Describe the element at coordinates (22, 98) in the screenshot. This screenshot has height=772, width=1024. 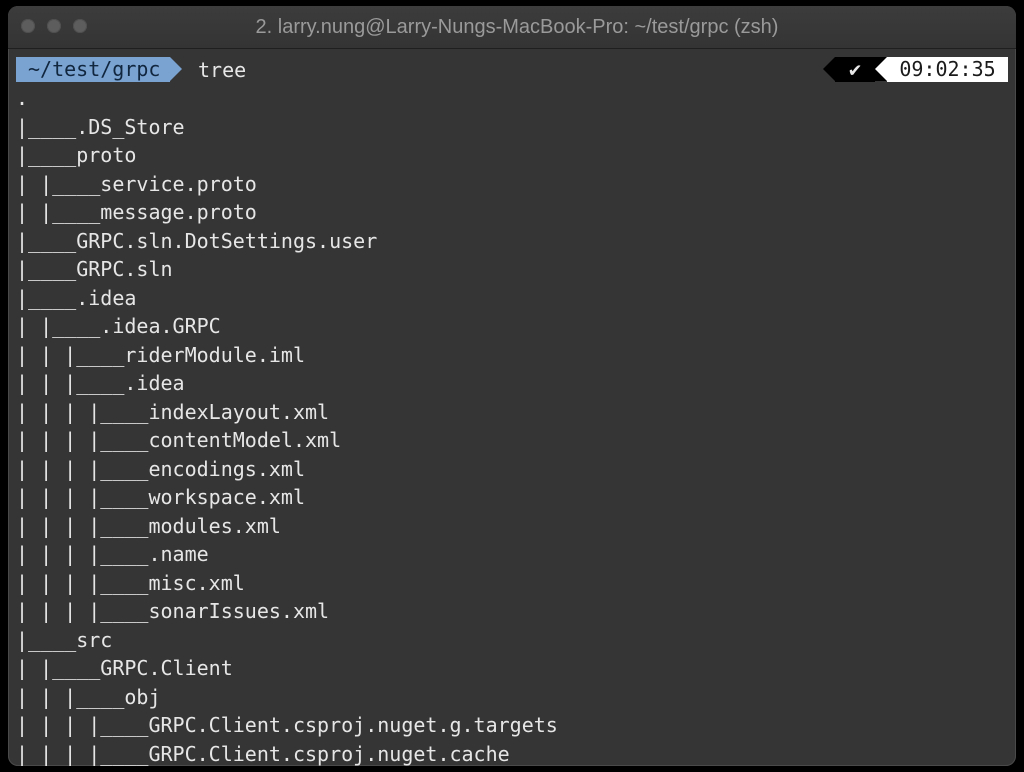
I see `tree-entry-name: .` at that location.